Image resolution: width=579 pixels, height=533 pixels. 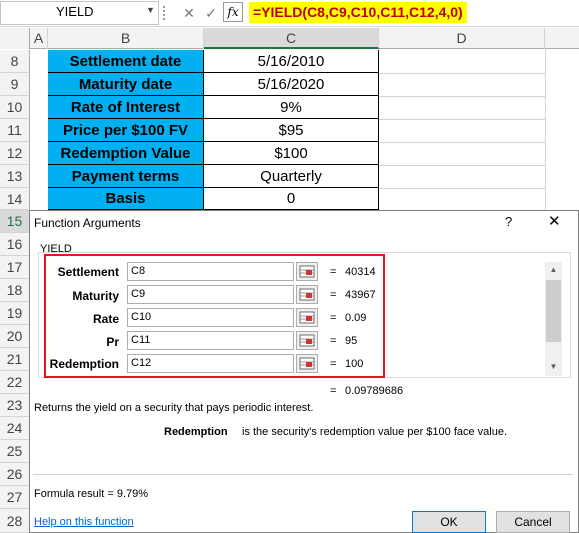 What do you see at coordinates (15, 382) in the screenshot?
I see `row-header-22: 22` at bounding box center [15, 382].